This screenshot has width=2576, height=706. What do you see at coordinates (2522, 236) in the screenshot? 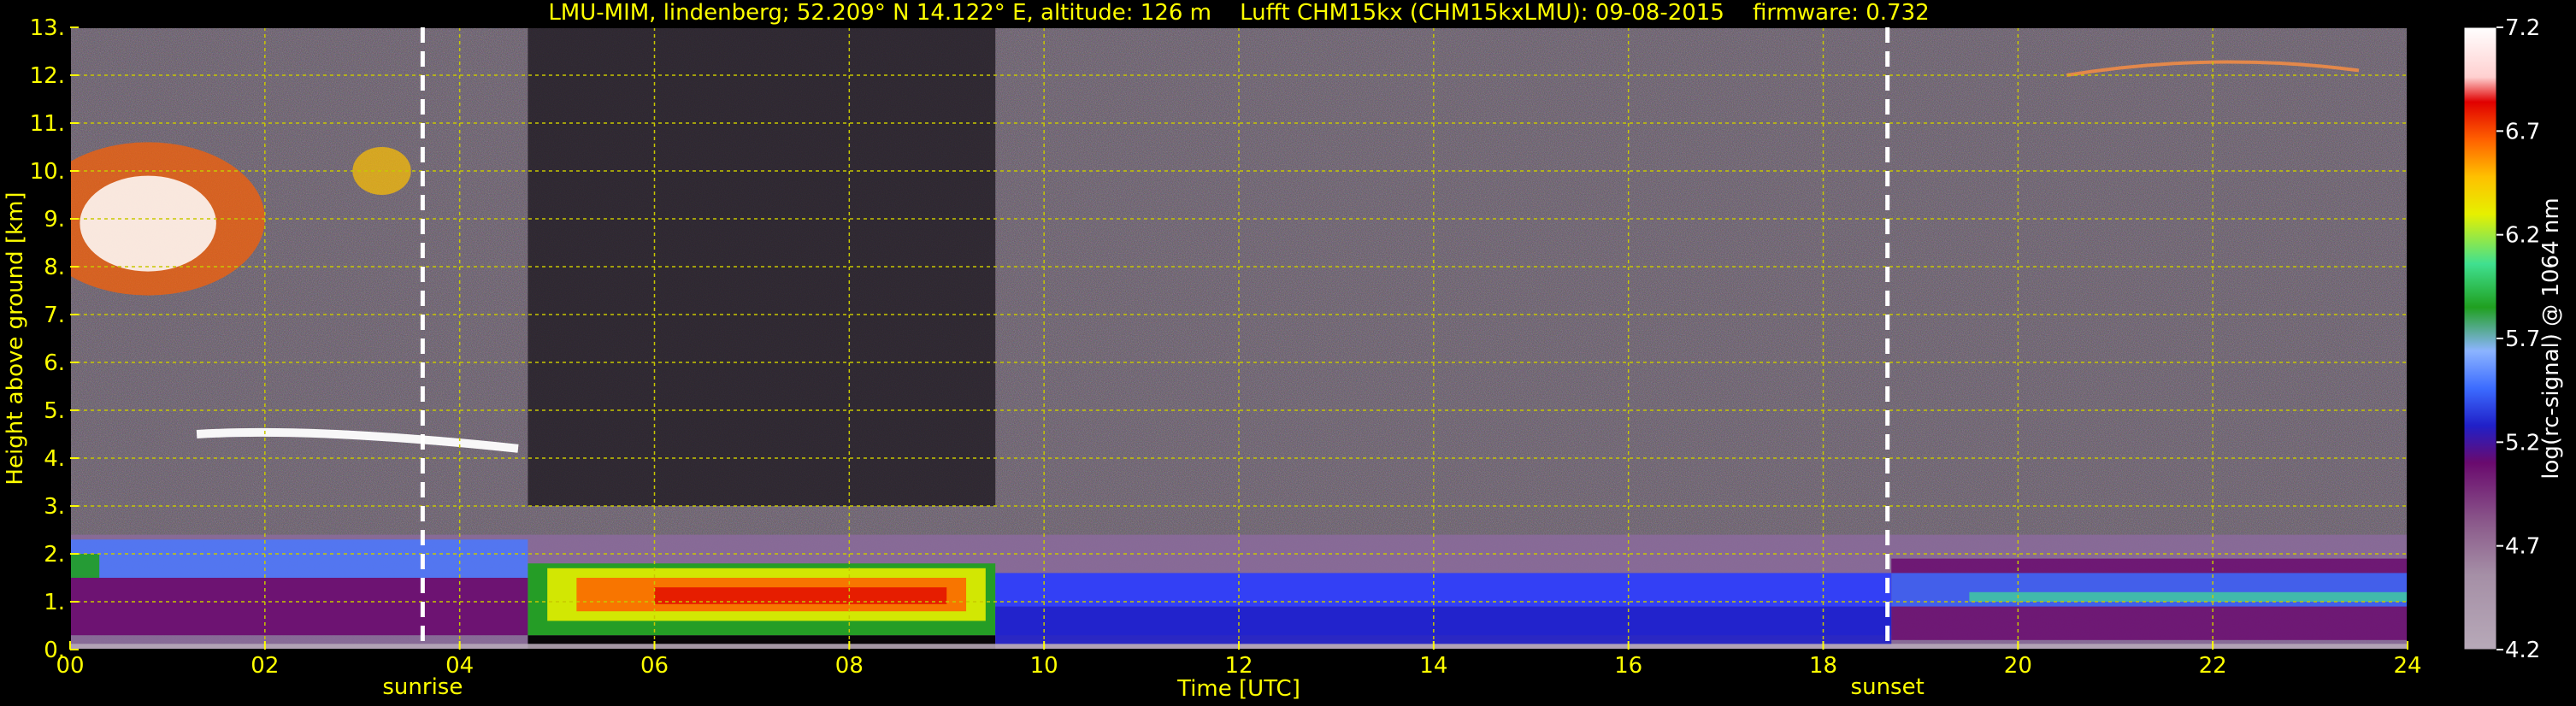
I see `colorbar-tick-label: 6.2` at bounding box center [2522, 236].